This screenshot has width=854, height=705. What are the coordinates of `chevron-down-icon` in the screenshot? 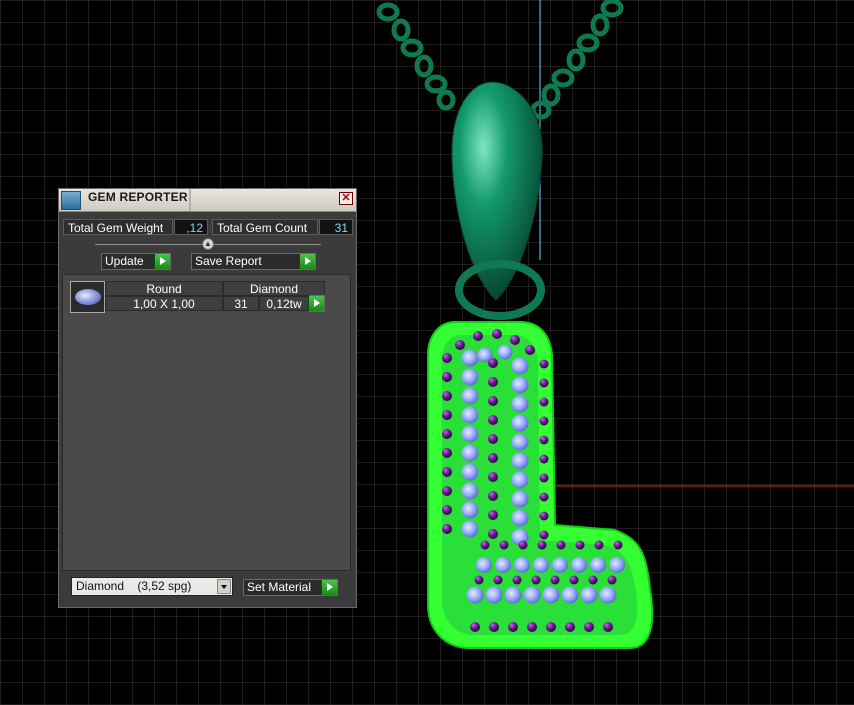 It's located at (224, 586).